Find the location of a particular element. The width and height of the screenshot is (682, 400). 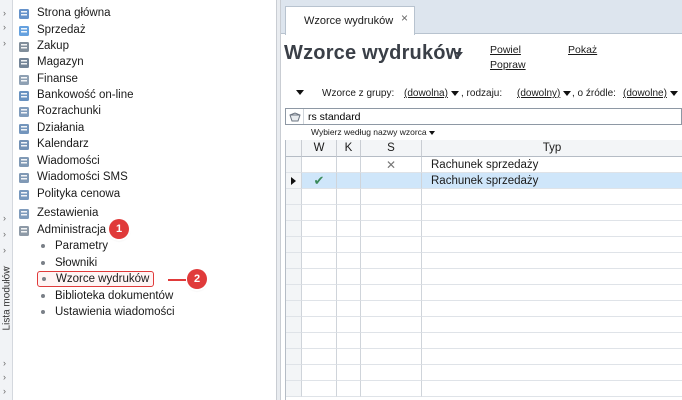

reports-icon is located at coordinates (24, 213).